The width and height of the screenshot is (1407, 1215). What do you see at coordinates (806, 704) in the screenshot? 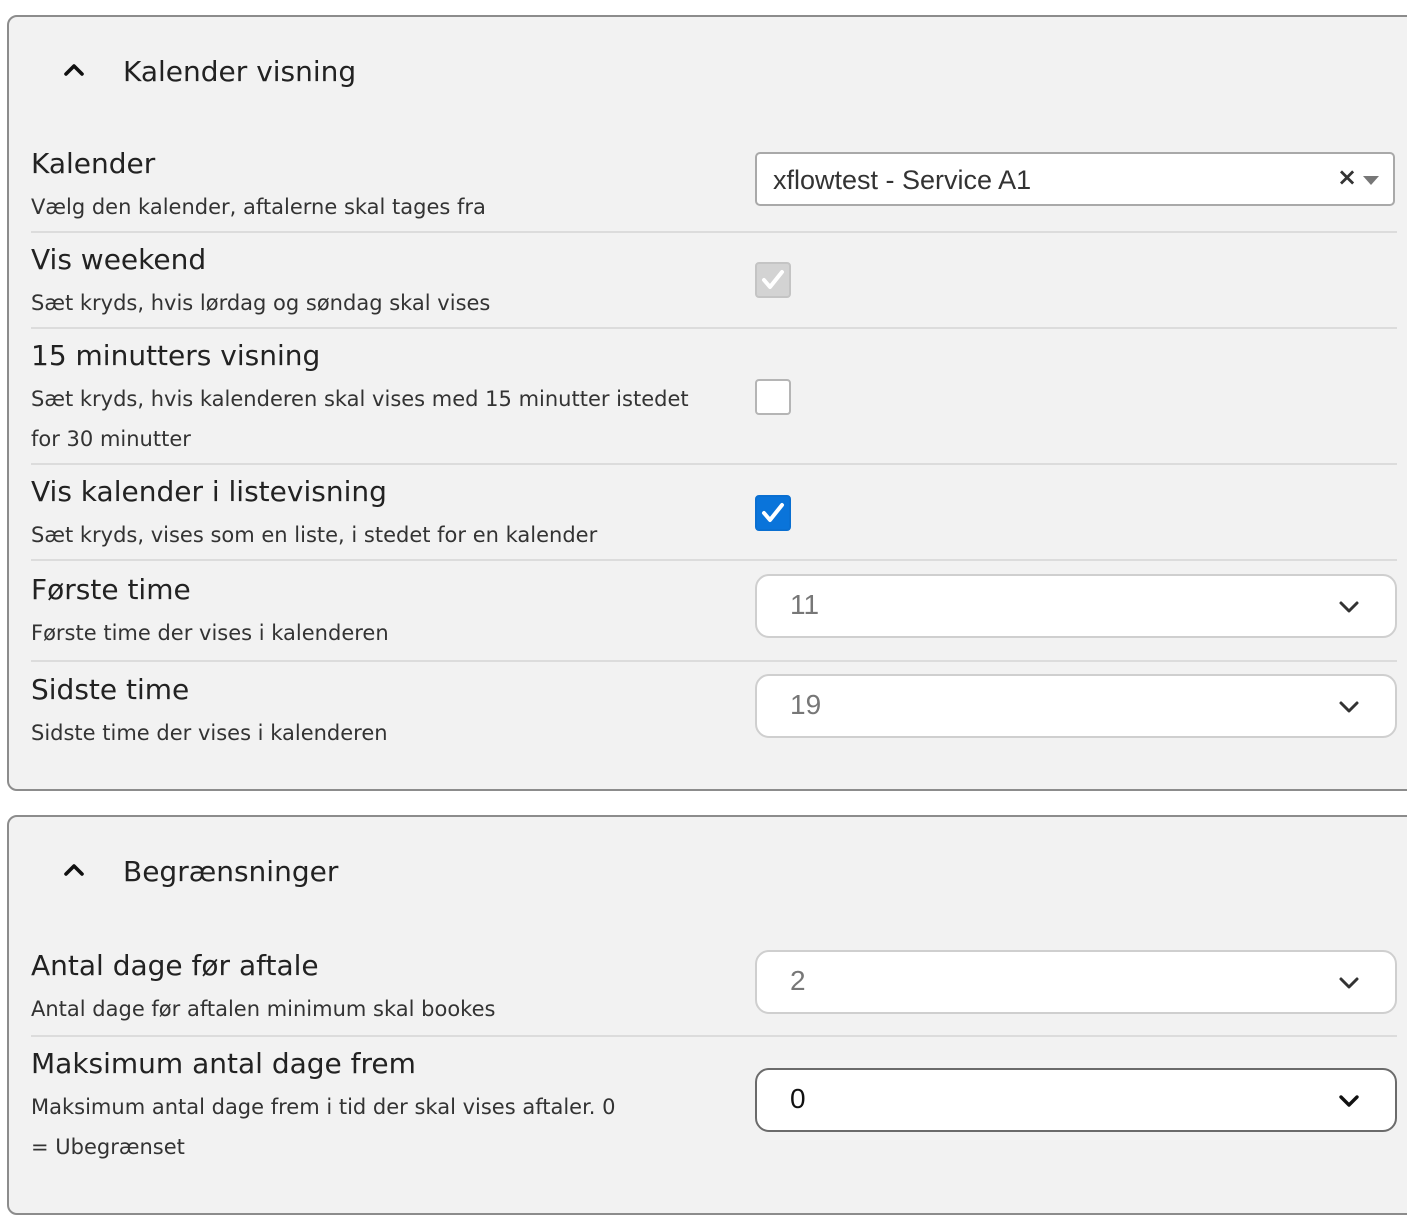
I see `last-hour-value: 19` at bounding box center [806, 704].